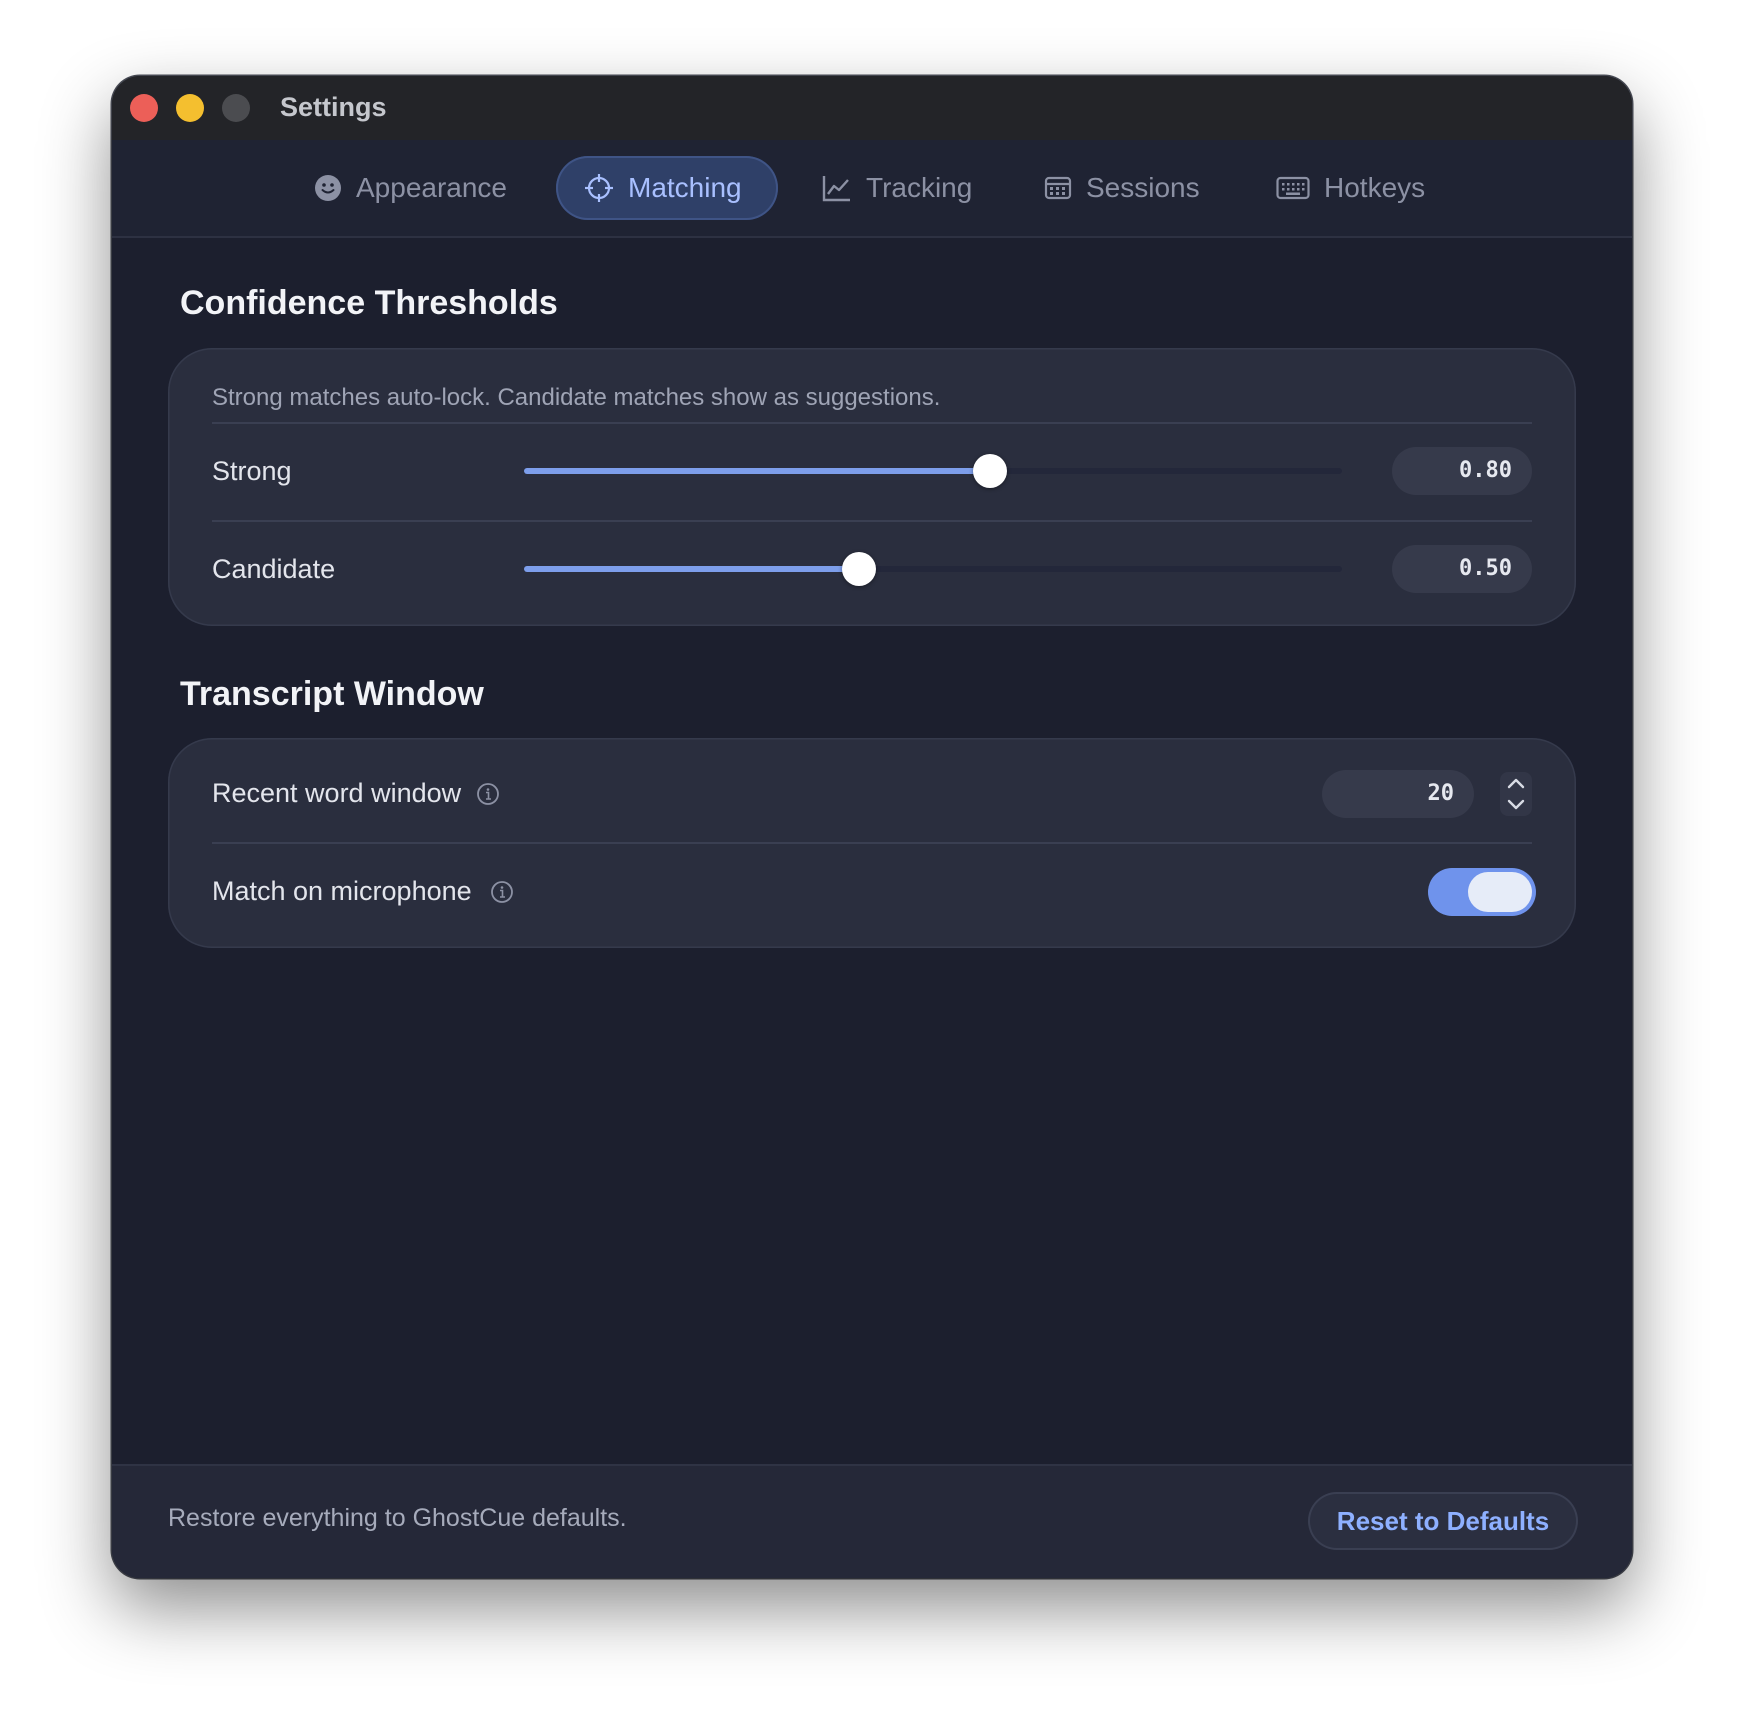 The height and width of the screenshot is (1728, 1744). What do you see at coordinates (599, 188) in the screenshot?
I see `crosshair-icon` at bounding box center [599, 188].